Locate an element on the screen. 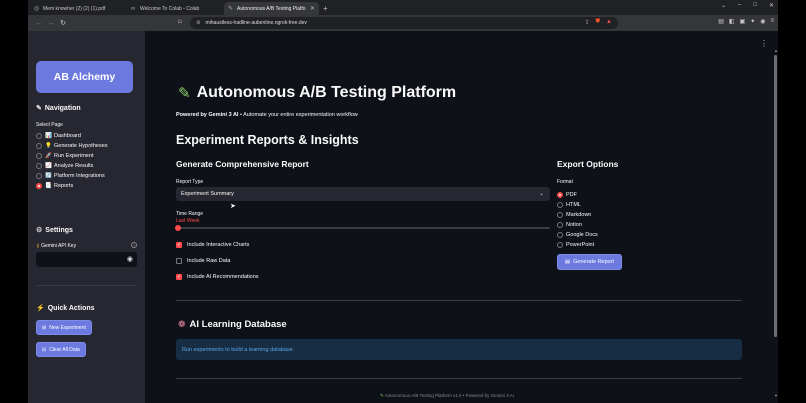 The image size is (806, 403). format-option-label: Notion is located at coordinates (574, 225).